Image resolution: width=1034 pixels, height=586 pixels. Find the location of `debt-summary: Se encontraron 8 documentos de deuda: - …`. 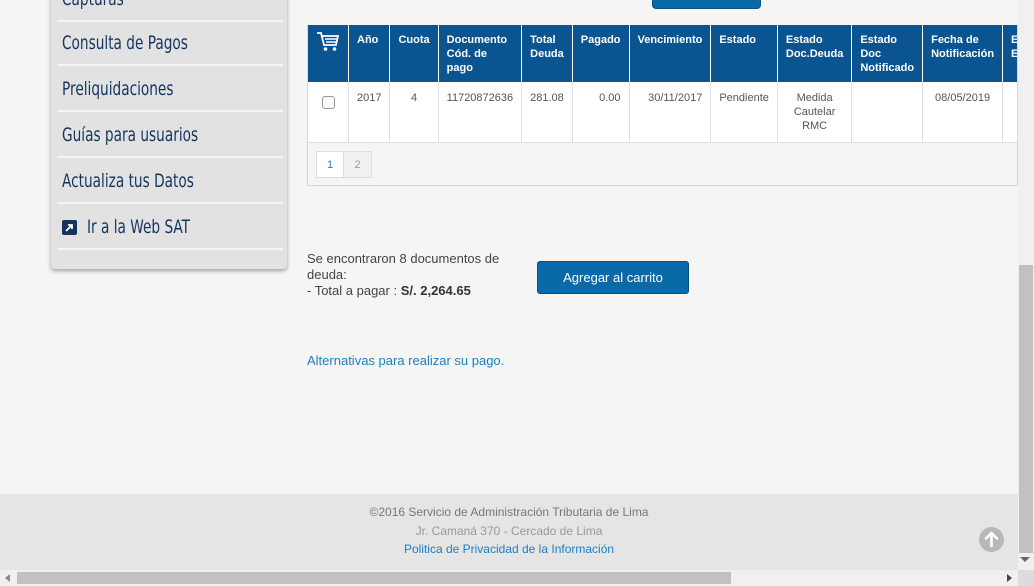

debt-summary: Se encontraron 8 documentos de deuda: - … is located at coordinates (407, 275).